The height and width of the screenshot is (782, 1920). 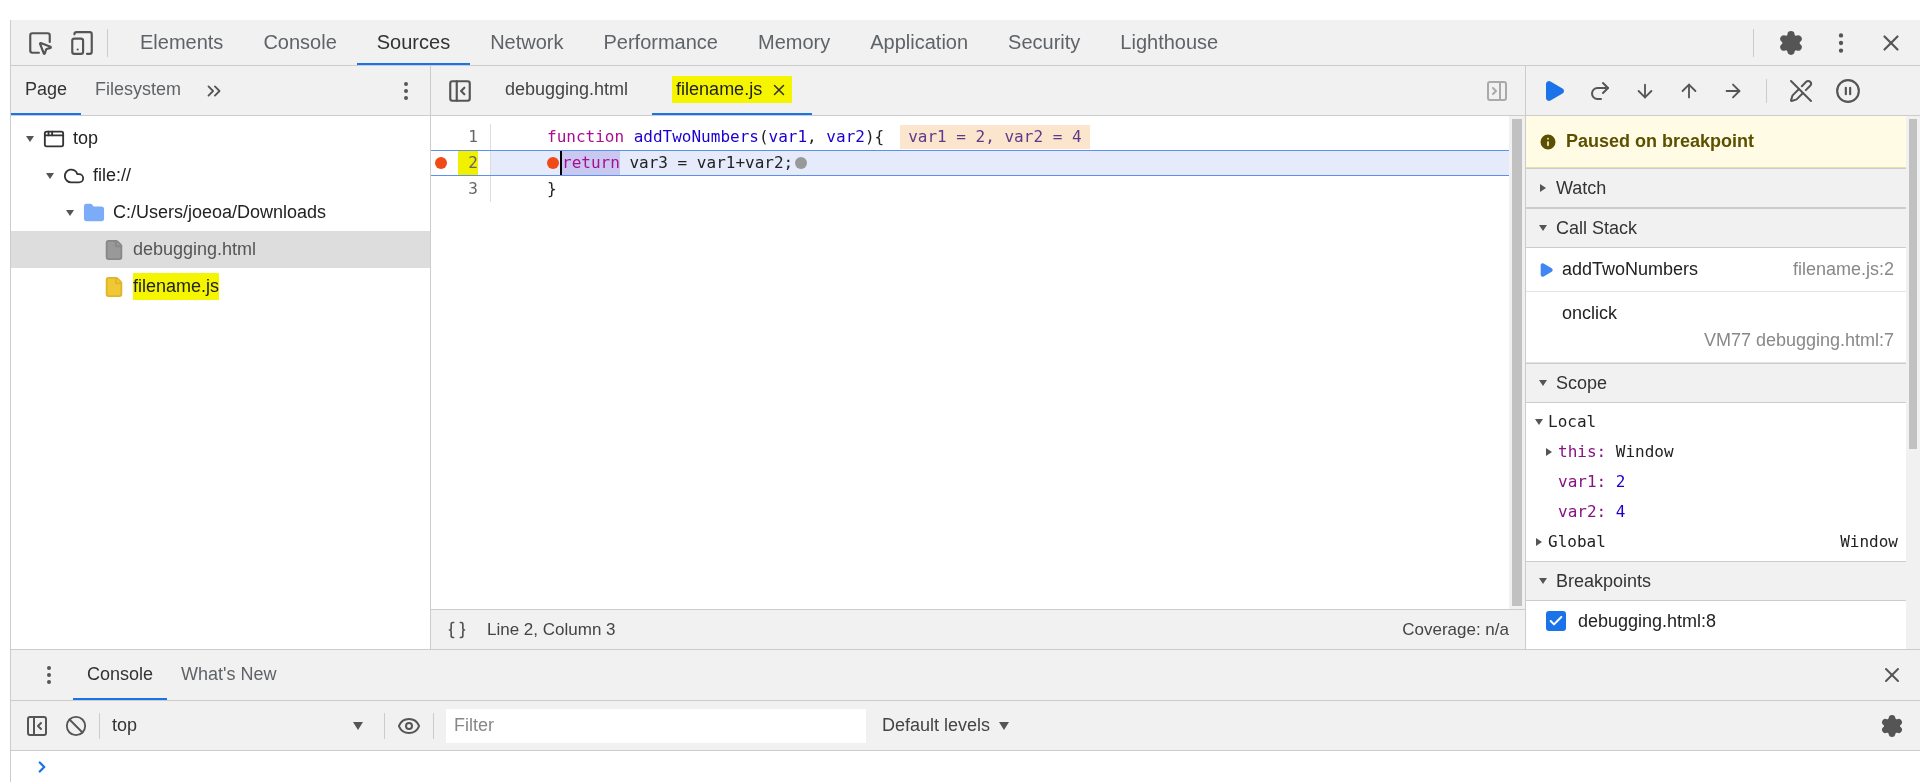 I want to click on scope-property: var2: 4, so click(x=1716, y=512).